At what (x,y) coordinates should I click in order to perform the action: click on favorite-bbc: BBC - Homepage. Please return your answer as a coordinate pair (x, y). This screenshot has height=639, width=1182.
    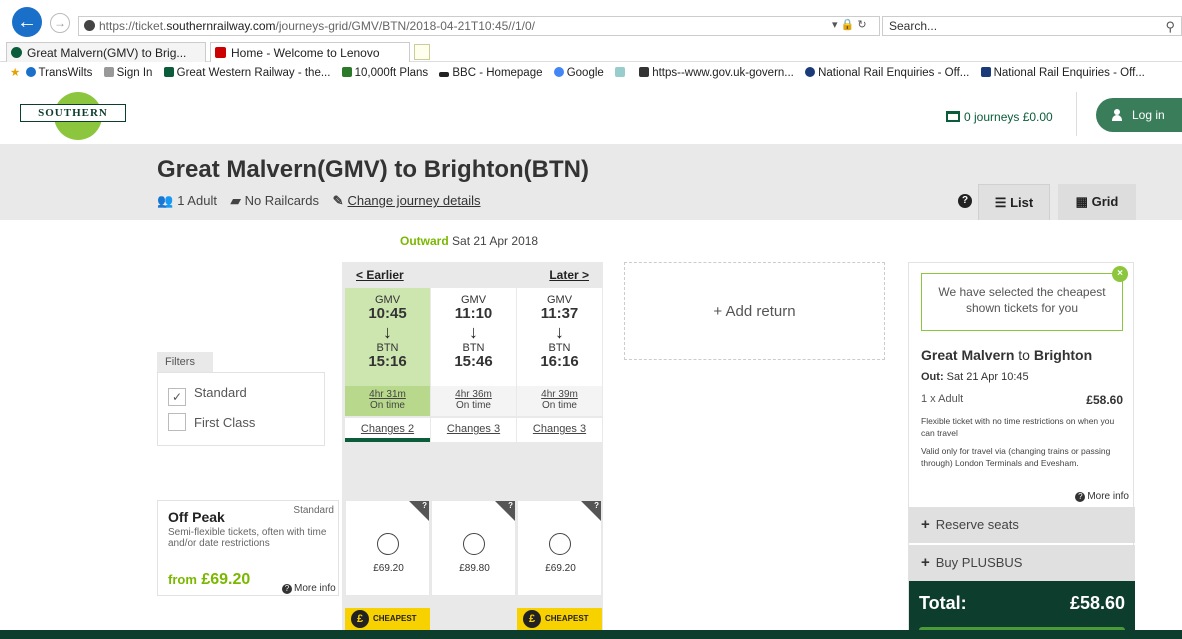
    Looking at the image, I should click on (491, 73).